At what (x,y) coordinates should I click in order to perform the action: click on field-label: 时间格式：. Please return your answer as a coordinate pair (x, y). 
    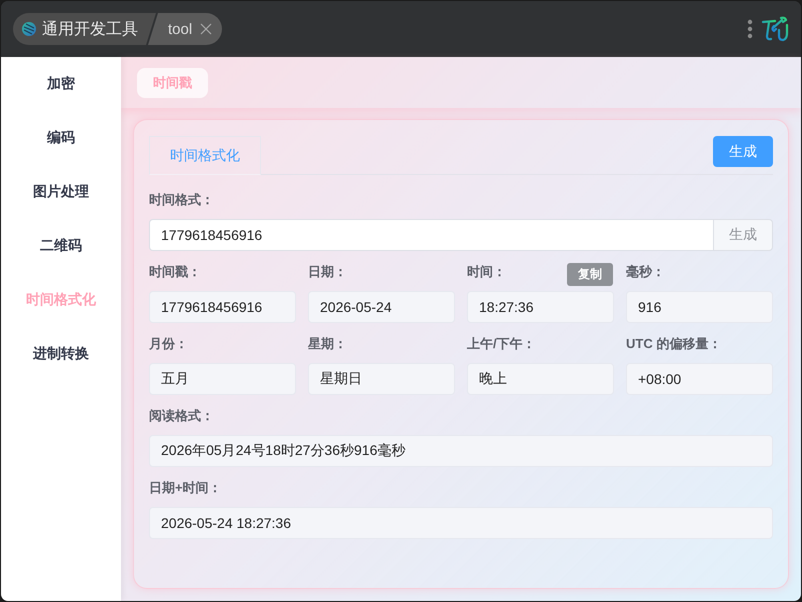
    Looking at the image, I should click on (181, 200).